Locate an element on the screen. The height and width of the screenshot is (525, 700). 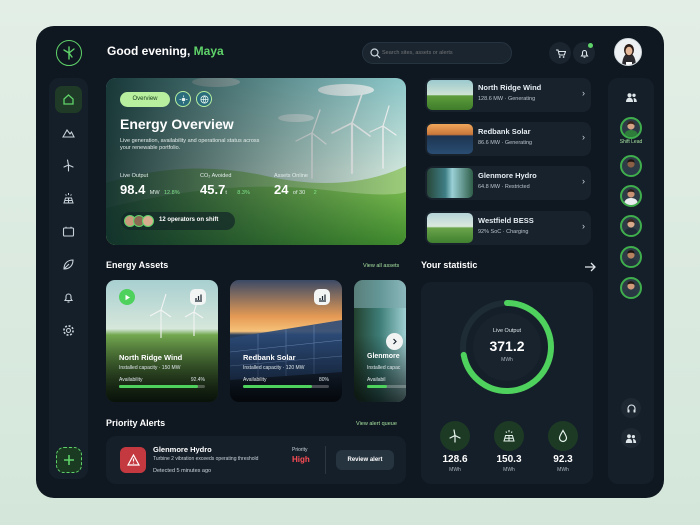
nav-settings is located at coordinates (68, 330).